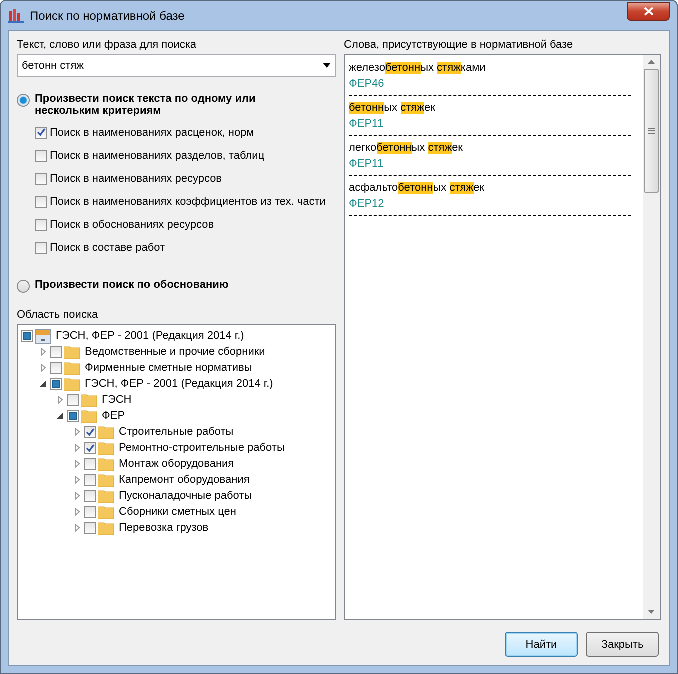 This screenshot has width=678, height=674. Describe the element at coordinates (152, 132) in the screenshot. I see `checkbox-label: Поиск в наименованиях расценок, норм` at that location.